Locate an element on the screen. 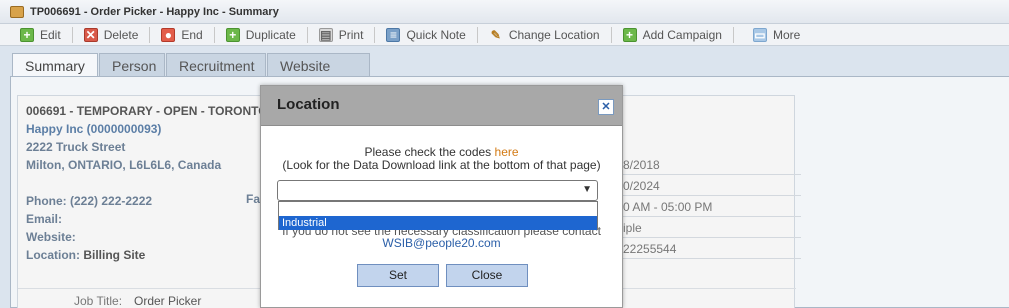 This screenshot has width=1009, height=308. phone-row: Phone: (222) 222-2222 is located at coordinates (89, 201).